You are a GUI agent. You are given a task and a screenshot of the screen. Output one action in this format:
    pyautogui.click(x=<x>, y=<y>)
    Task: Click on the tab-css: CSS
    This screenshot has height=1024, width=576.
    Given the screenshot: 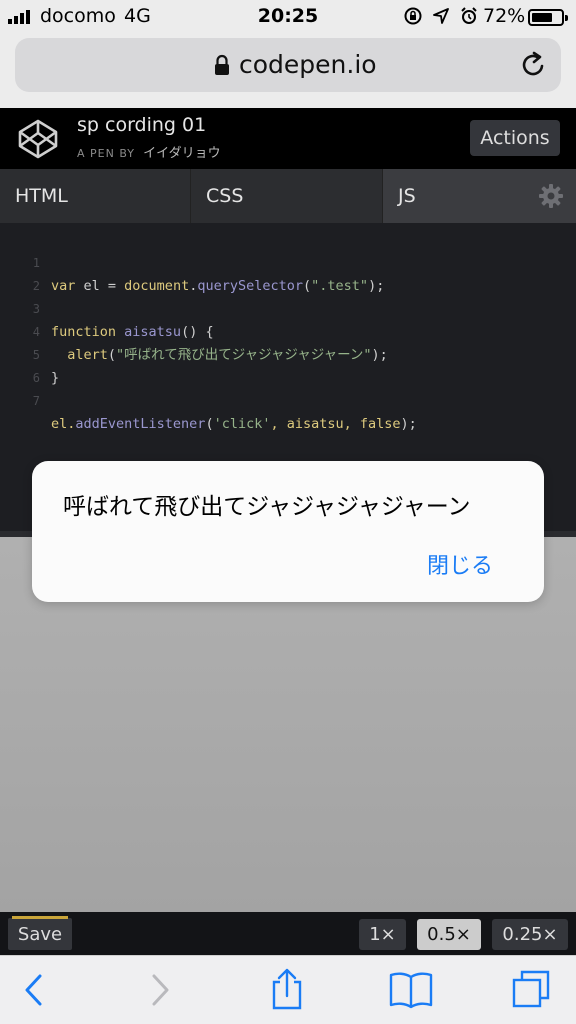 What is the action you would take?
    pyautogui.click(x=287, y=196)
    